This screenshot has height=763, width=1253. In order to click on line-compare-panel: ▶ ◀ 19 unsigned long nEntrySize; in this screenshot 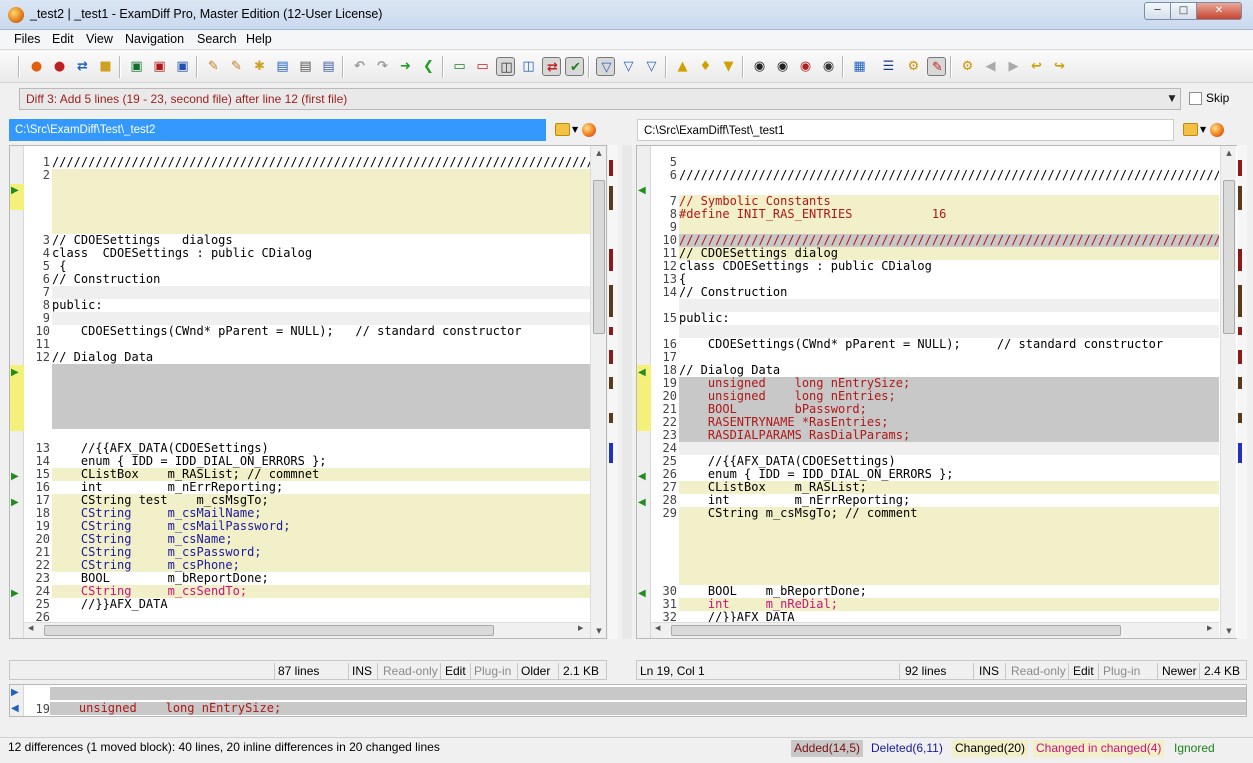, I will do `click(628, 700)`.